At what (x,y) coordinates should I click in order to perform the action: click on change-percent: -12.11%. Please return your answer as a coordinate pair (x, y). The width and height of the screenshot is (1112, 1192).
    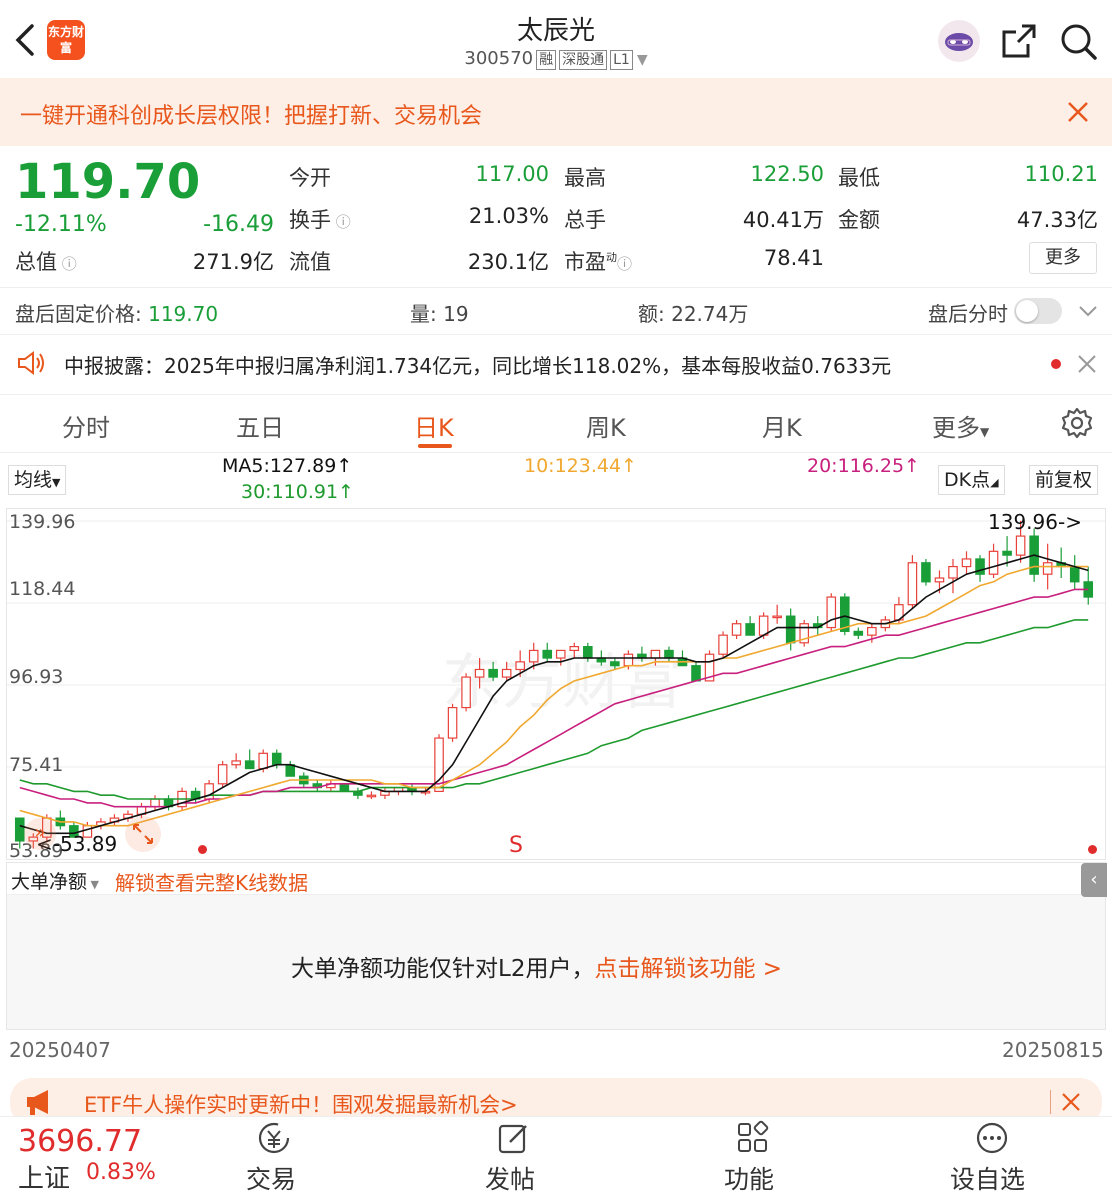
    Looking at the image, I should click on (61, 224).